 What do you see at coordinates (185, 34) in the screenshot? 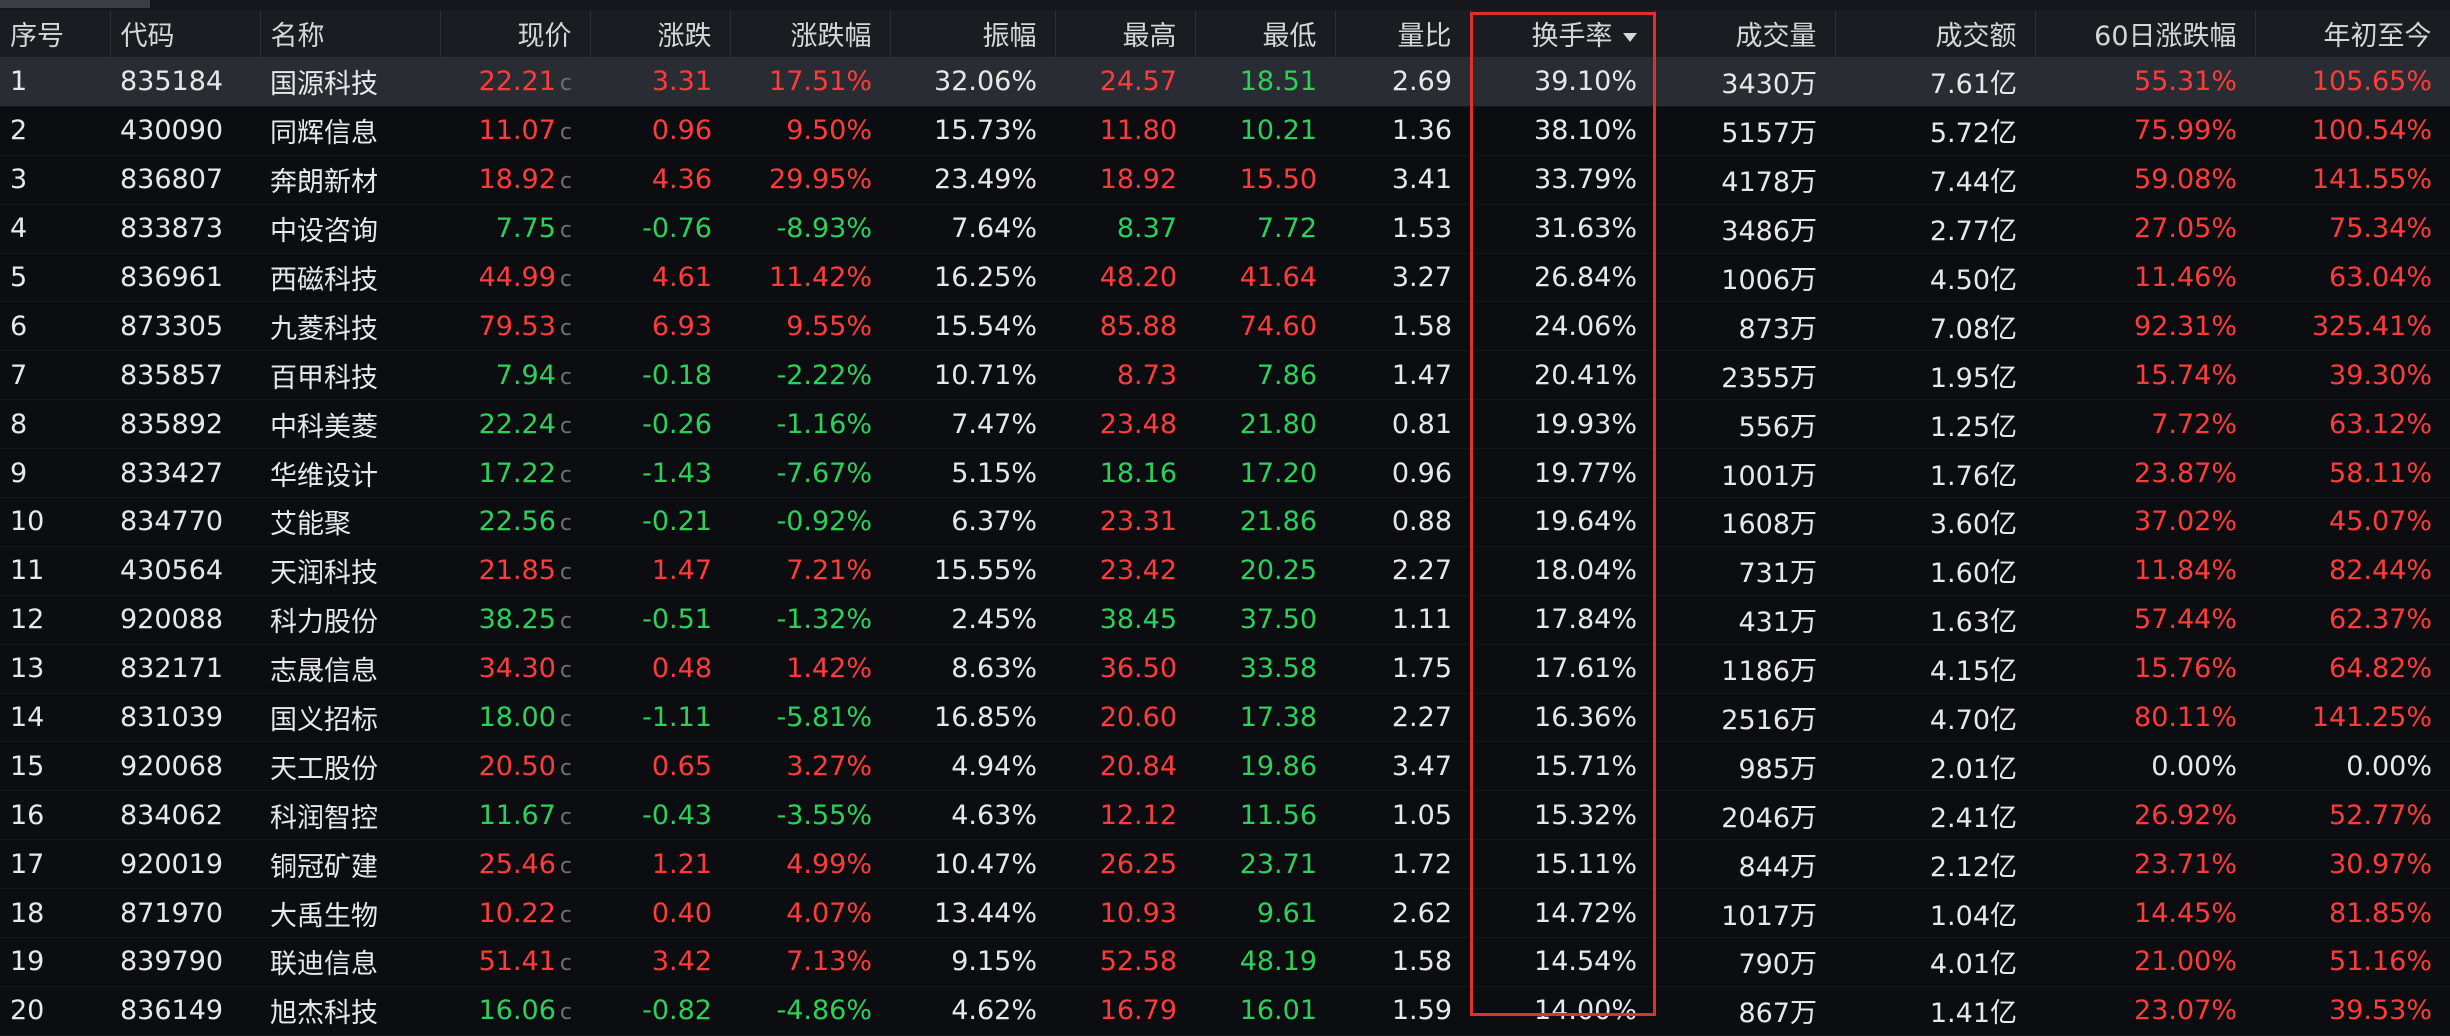
I see `col-header-code: 代码` at bounding box center [185, 34].